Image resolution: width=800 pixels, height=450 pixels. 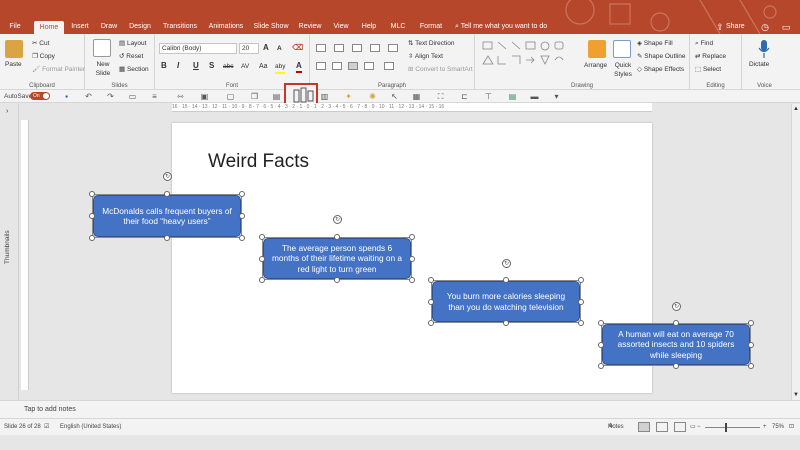 What do you see at coordinates (196, 66) in the screenshot?
I see `underline-button: U` at bounding box center [196, 66].